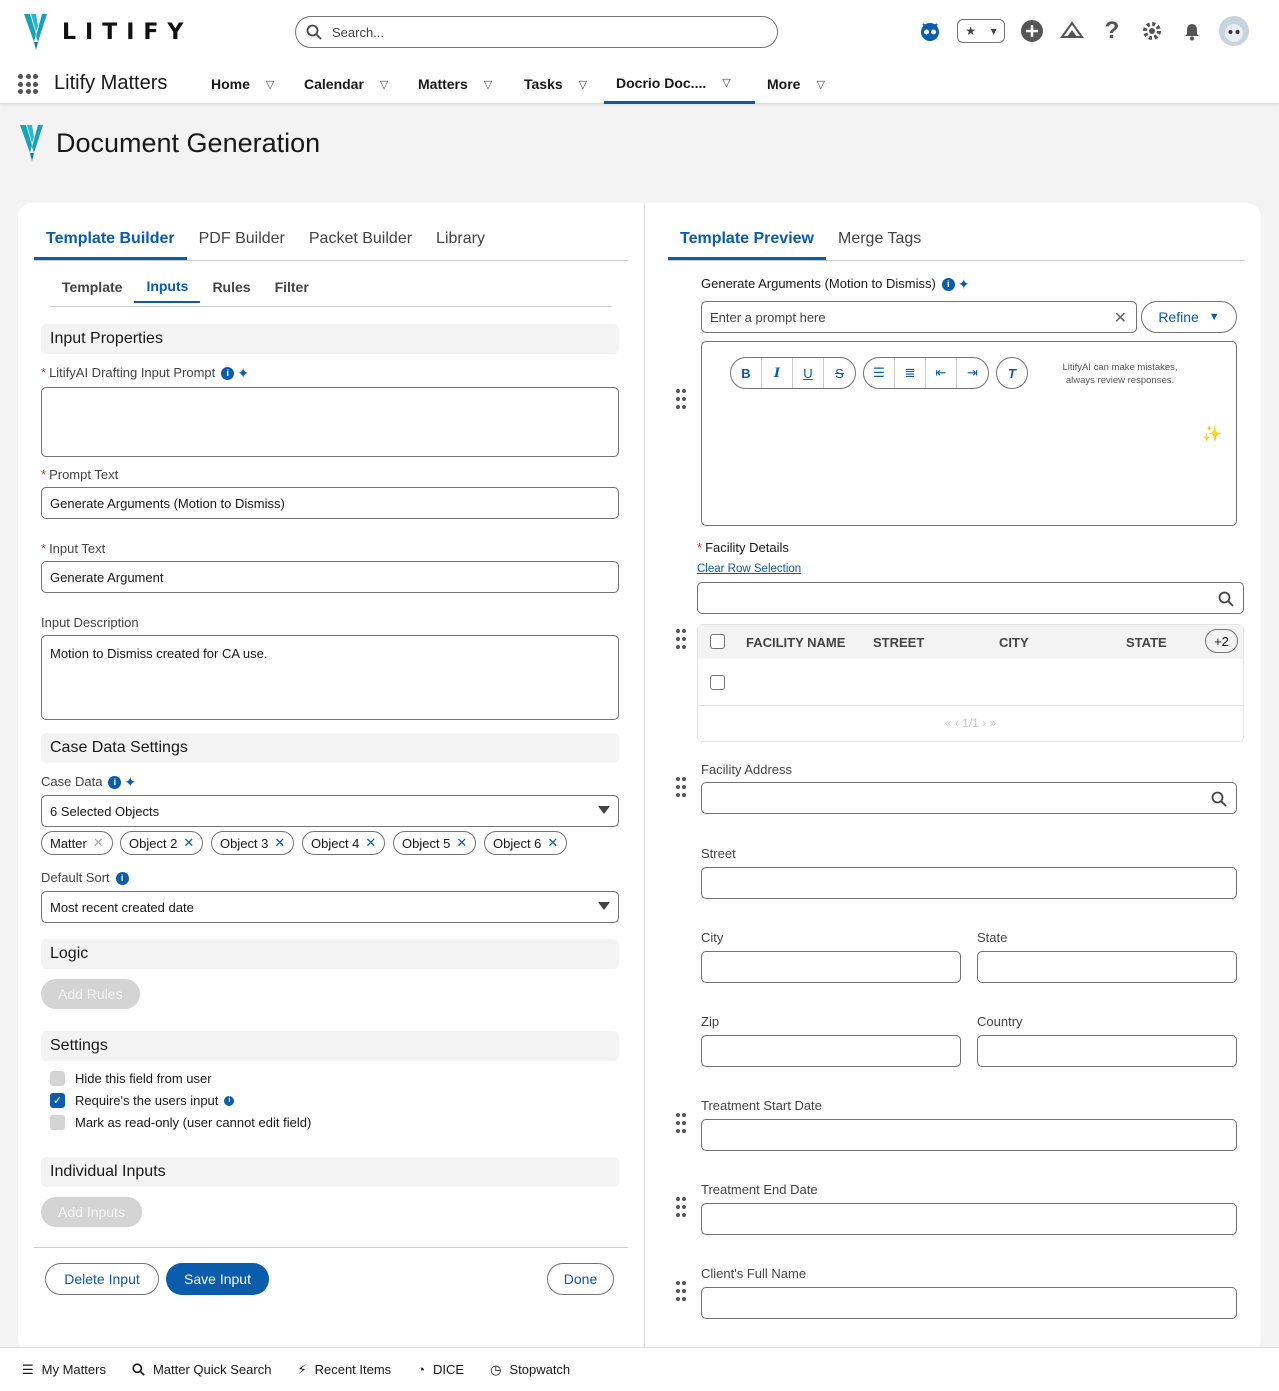  What do you see at coordinates (969, 883) in the screenshot?
I see `street-input` at bounding box center [969, 883].